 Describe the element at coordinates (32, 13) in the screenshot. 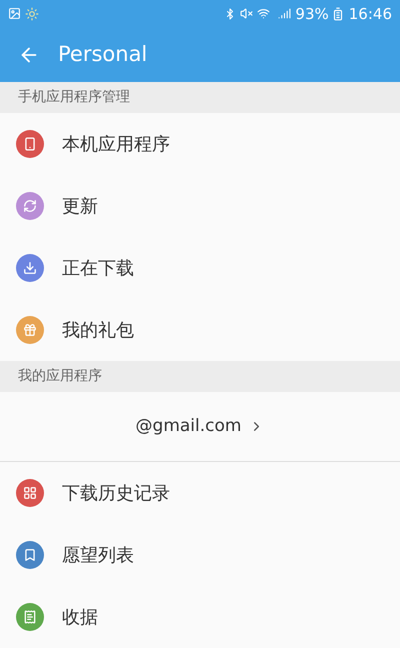

I see `sun-icon` at that location.